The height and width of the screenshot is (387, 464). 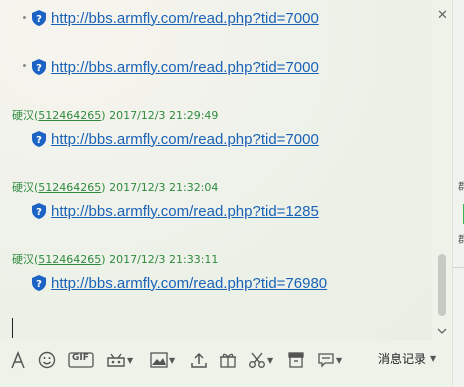 What do you see at coordinates (164, 115) in the screenshot?
I see `message-time: 2017/12/3 21:29:49` at bounding box center [164, 115].